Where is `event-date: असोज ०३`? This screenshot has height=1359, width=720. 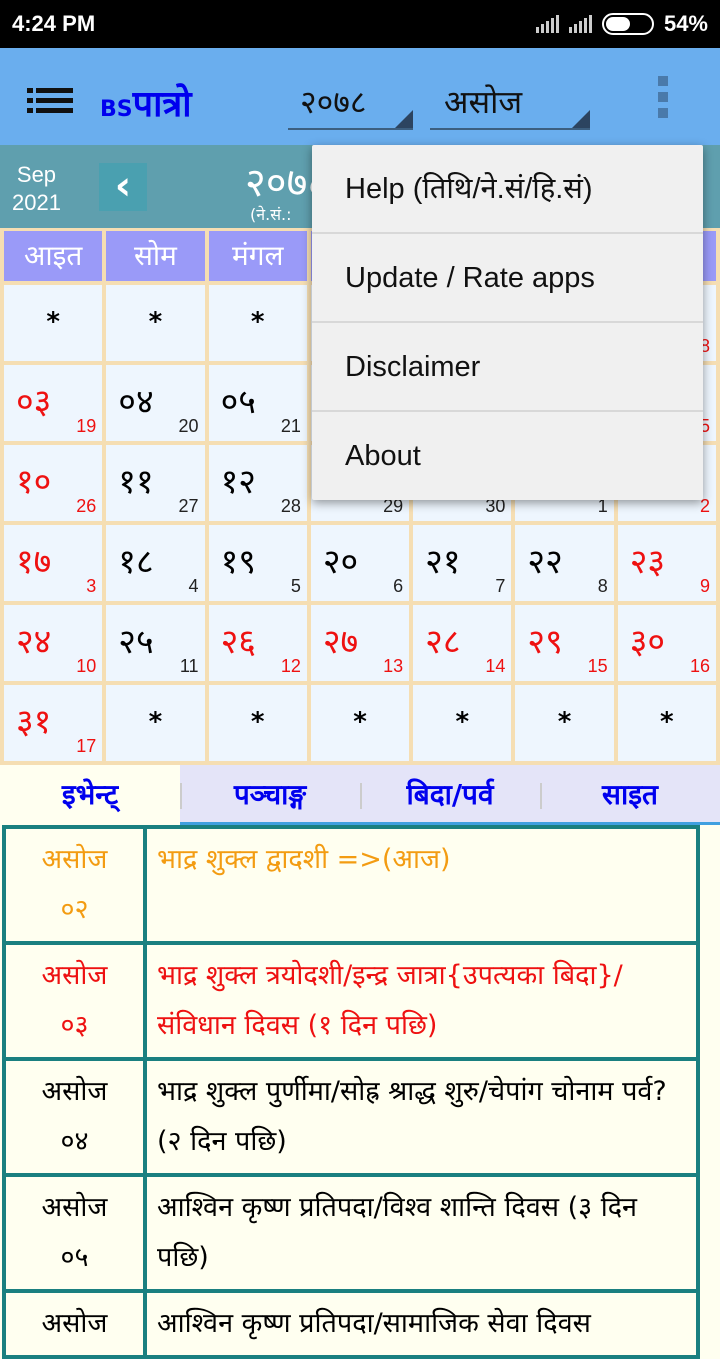 event-date: असोज ०३ is located at coordinates (74, 1001).